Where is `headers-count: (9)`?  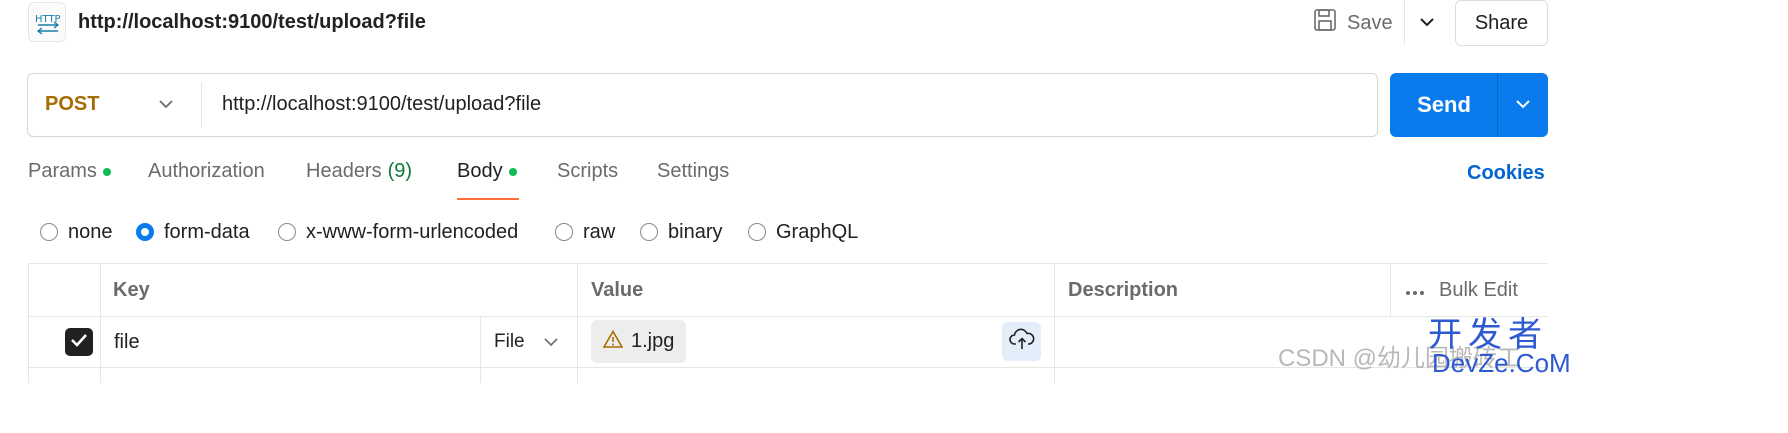 headers-count: (9) is located at coordinates (400, 171).